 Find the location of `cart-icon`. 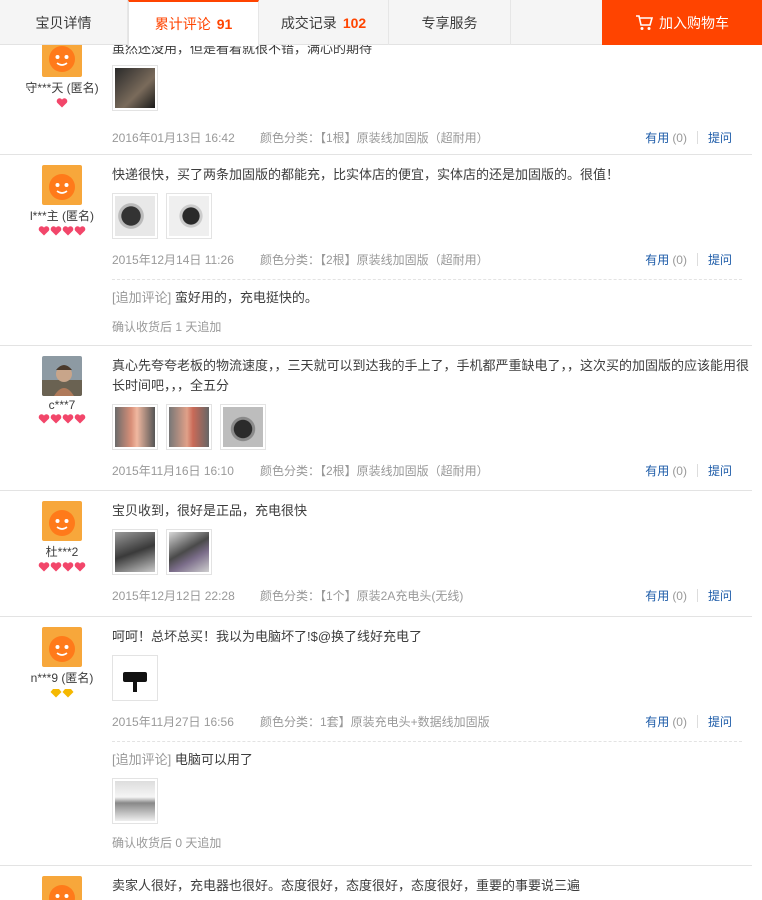

cart-icon is located at coordinates (644, 22).